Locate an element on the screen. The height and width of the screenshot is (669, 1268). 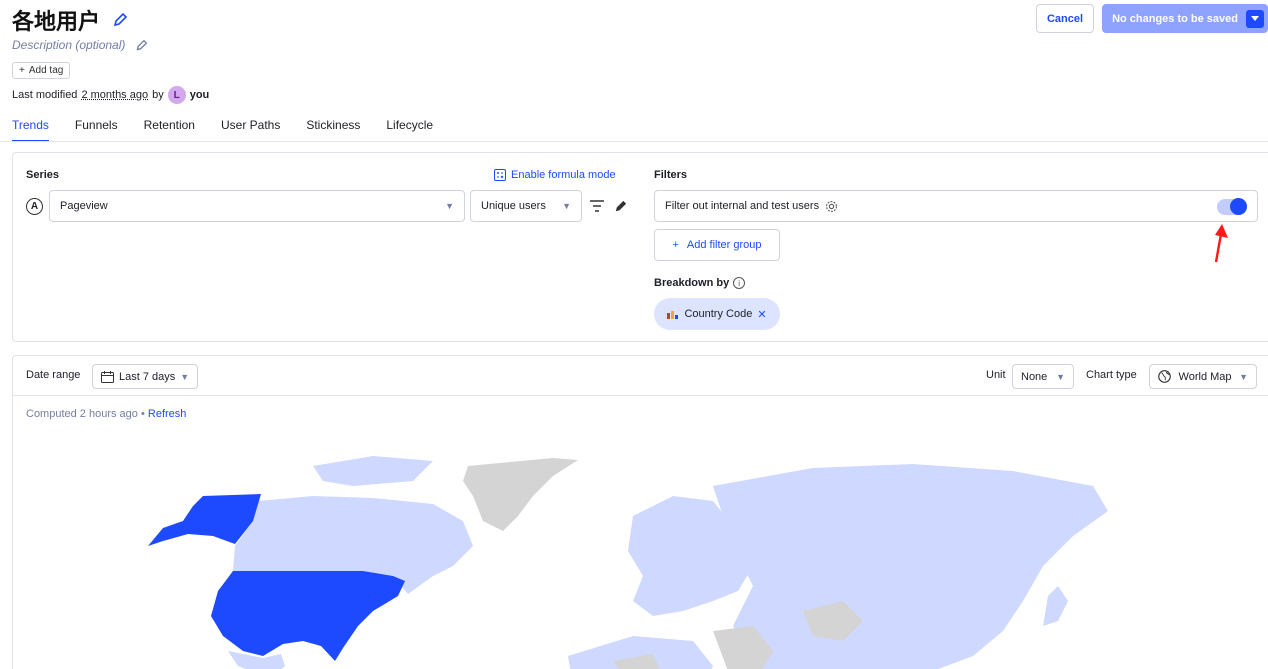
unit-select: None ▼ is located at coordinates (1043, 376).